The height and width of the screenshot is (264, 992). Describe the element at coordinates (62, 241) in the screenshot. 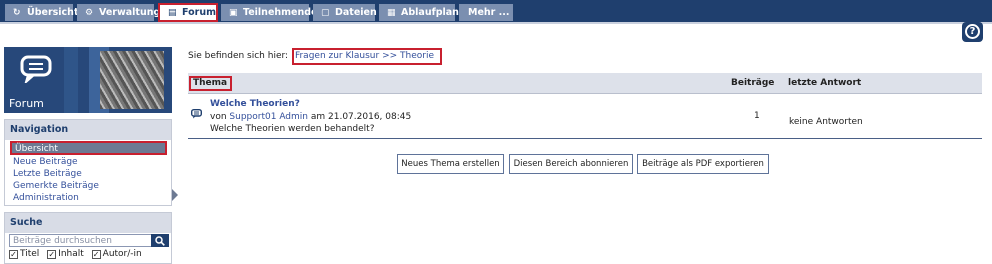

I see `search-placeholder: Beiträge durchsuchen` at that location.